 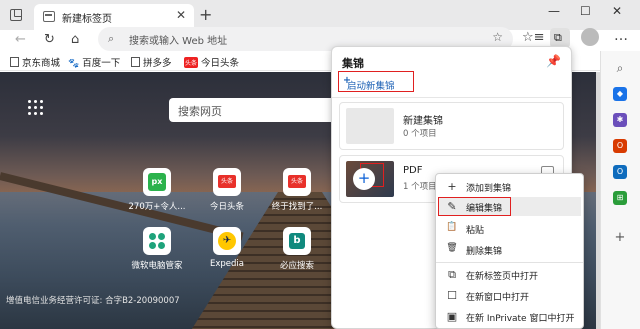 What do you see at coordinates (452, 248) in the screenshot?
I see `trash-icon: 🗑` at bounding box center [452, 248].